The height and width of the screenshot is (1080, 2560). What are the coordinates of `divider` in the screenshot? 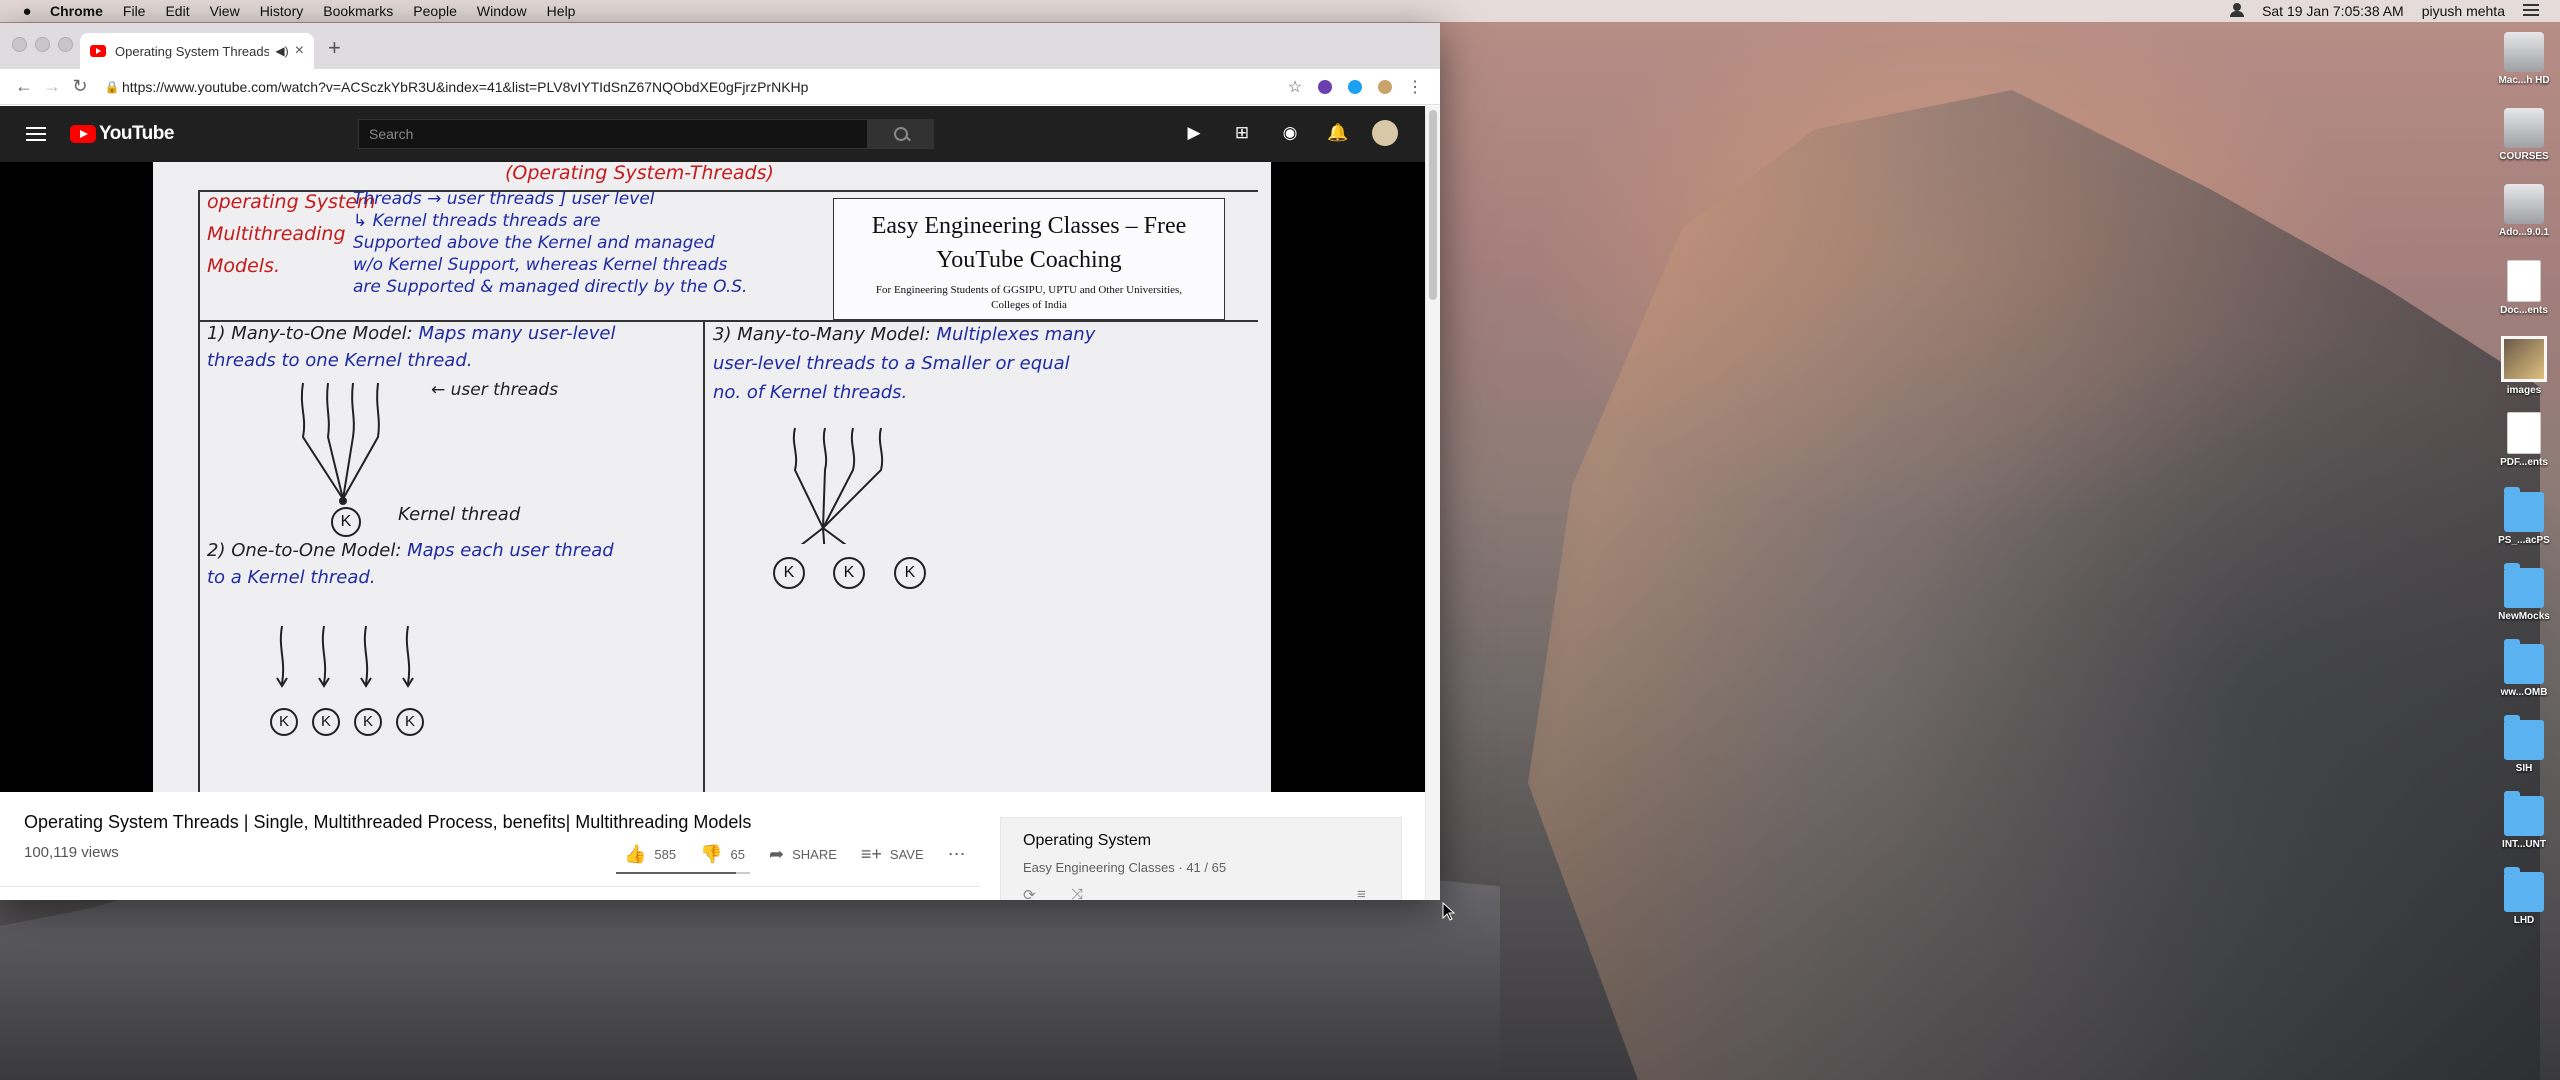 It's located at (490, 886).